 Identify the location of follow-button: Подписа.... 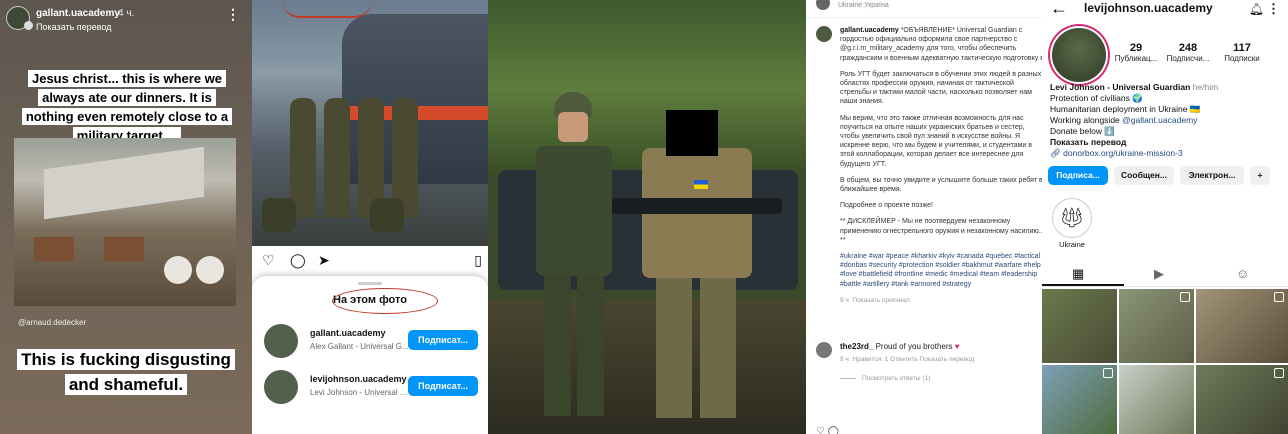
(1078, 175).